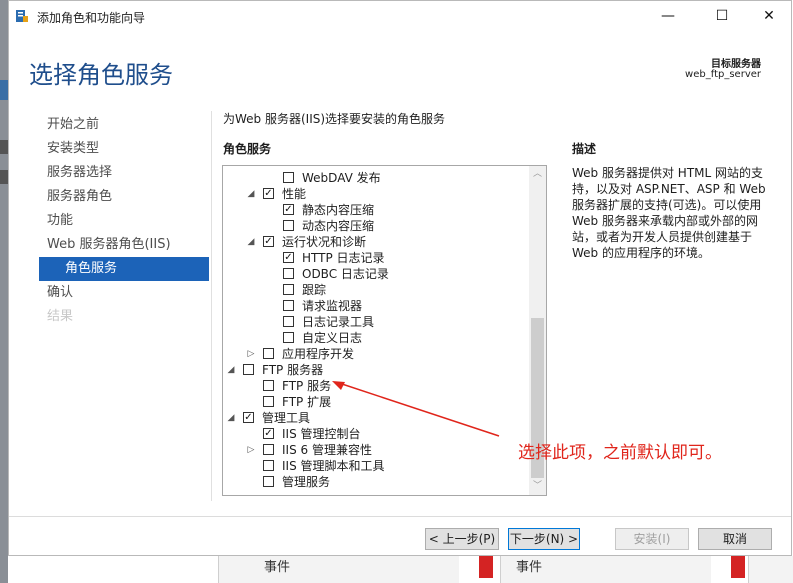 Image resolution: width=793 pixels, height=583 pixels. Describe the element at coordinates (4, 291) in the screenshot. I see `desktop-background-strip` at that location.